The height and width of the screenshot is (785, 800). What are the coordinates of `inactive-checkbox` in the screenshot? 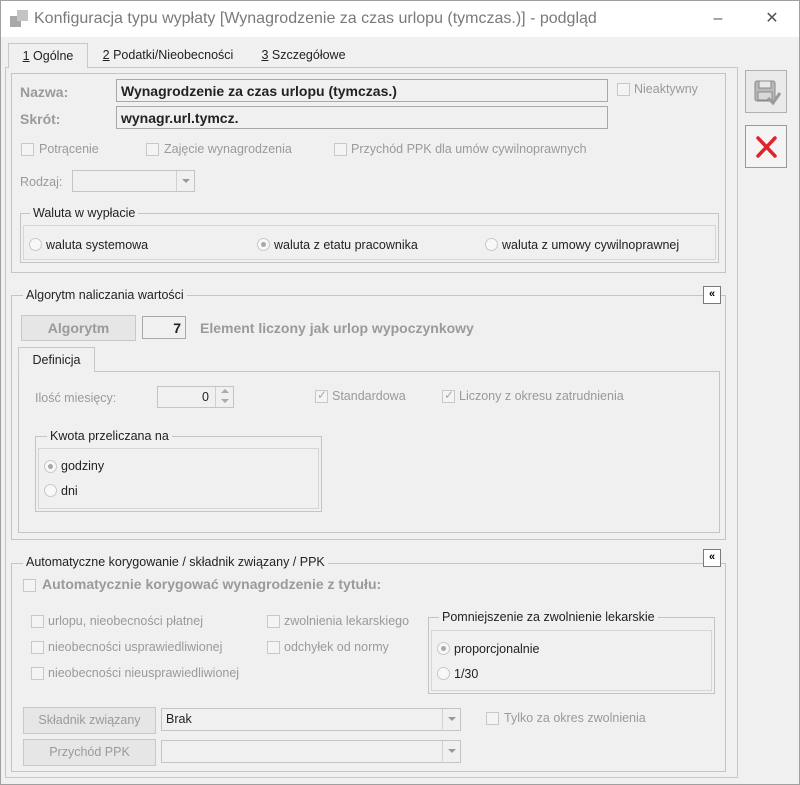 It's located at (623, 89).